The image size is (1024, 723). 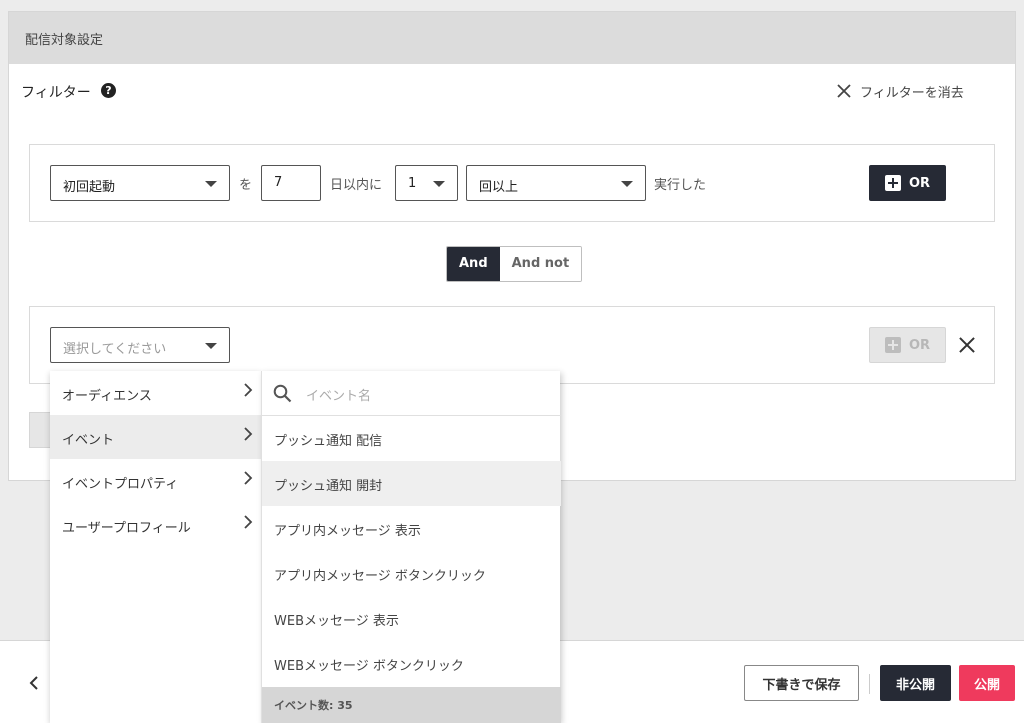 What do you see at coordinates (126, 528) in the screenshot?
I see `category-label: ユーザープロフィール` at bounding box center [126, 528].